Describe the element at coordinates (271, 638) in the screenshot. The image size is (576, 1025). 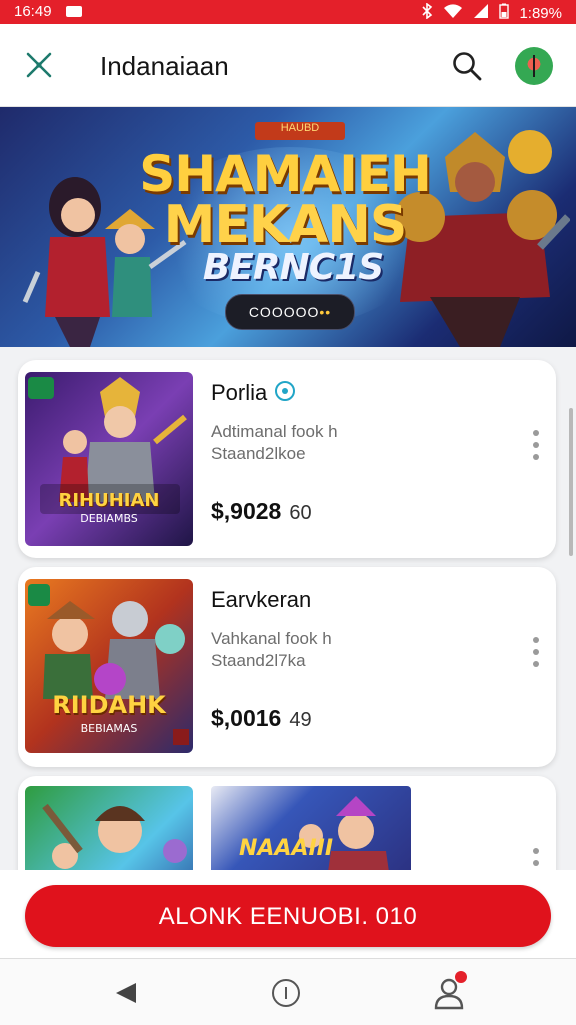
I see `product-description: Vahkanal fook h` at that location.